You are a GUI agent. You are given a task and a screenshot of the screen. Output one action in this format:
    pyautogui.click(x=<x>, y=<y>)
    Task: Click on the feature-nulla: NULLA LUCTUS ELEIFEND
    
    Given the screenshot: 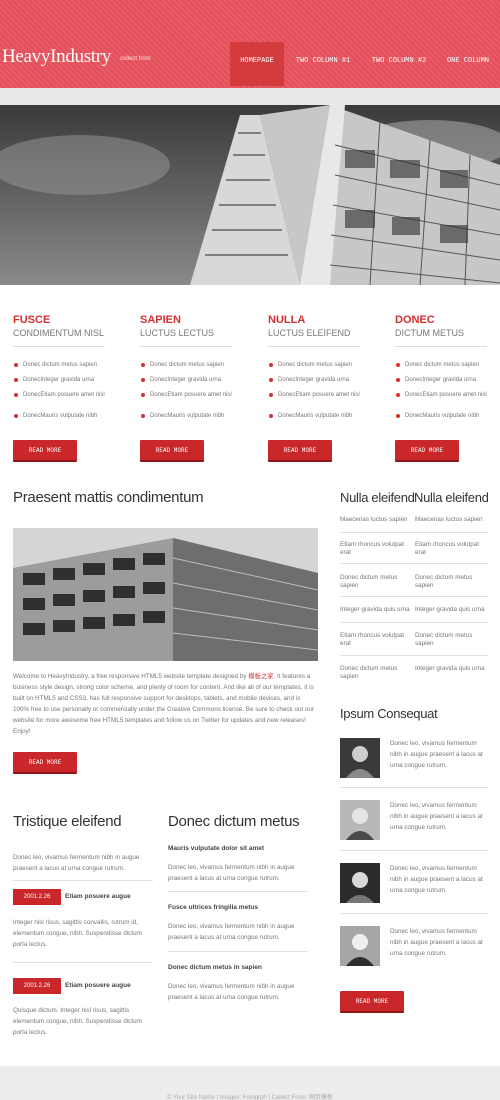 What is the action you would take?
    pyautogui.click(x=314, y=330)
    